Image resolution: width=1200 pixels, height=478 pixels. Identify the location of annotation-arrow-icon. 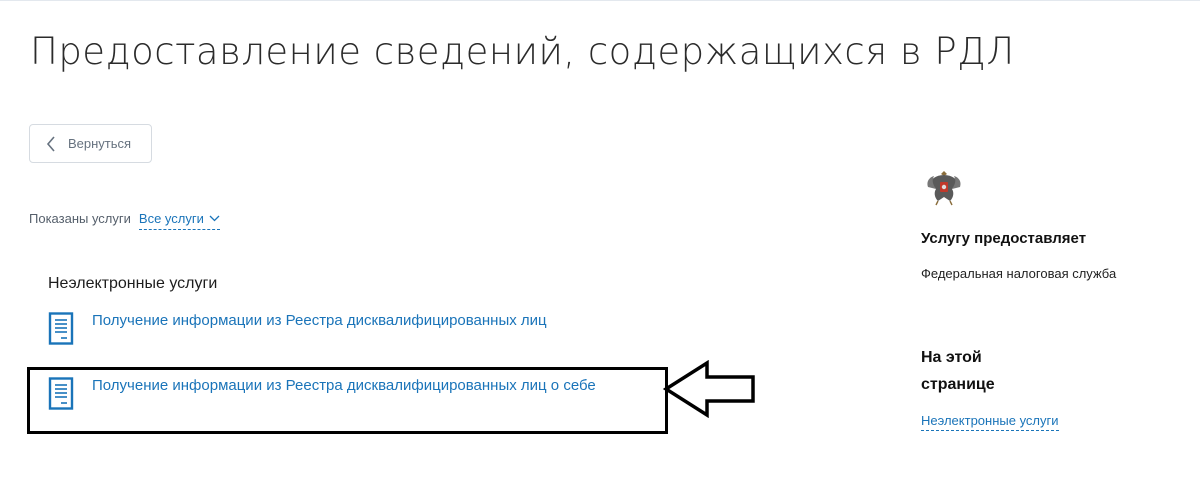
(709, 389).